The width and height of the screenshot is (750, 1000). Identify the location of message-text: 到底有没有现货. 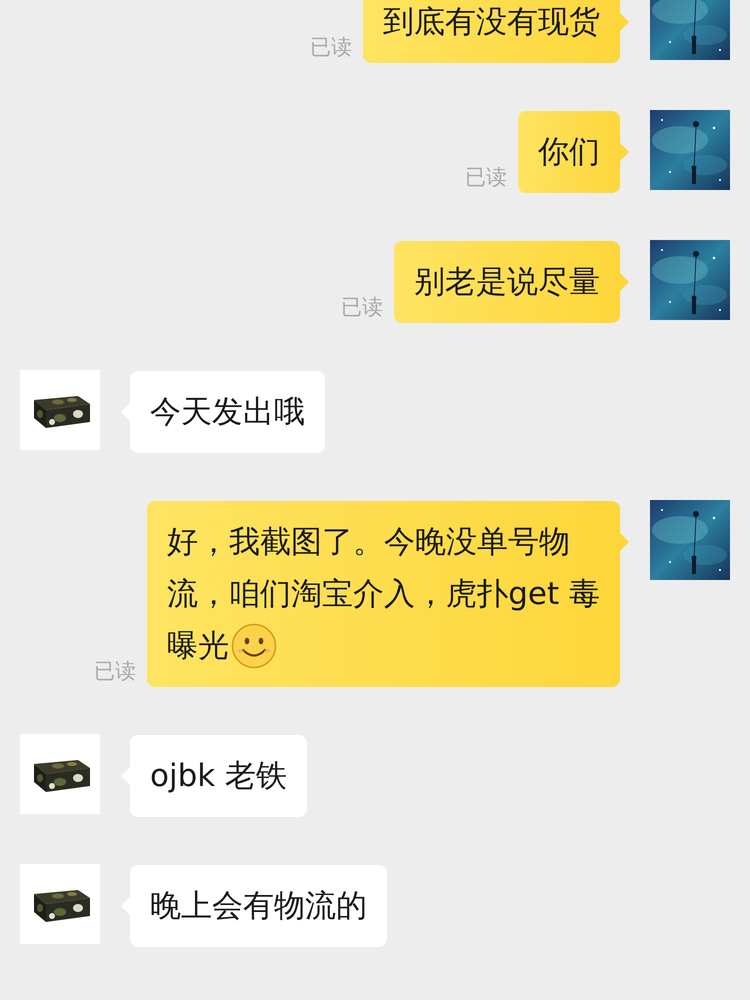
(491, 22).